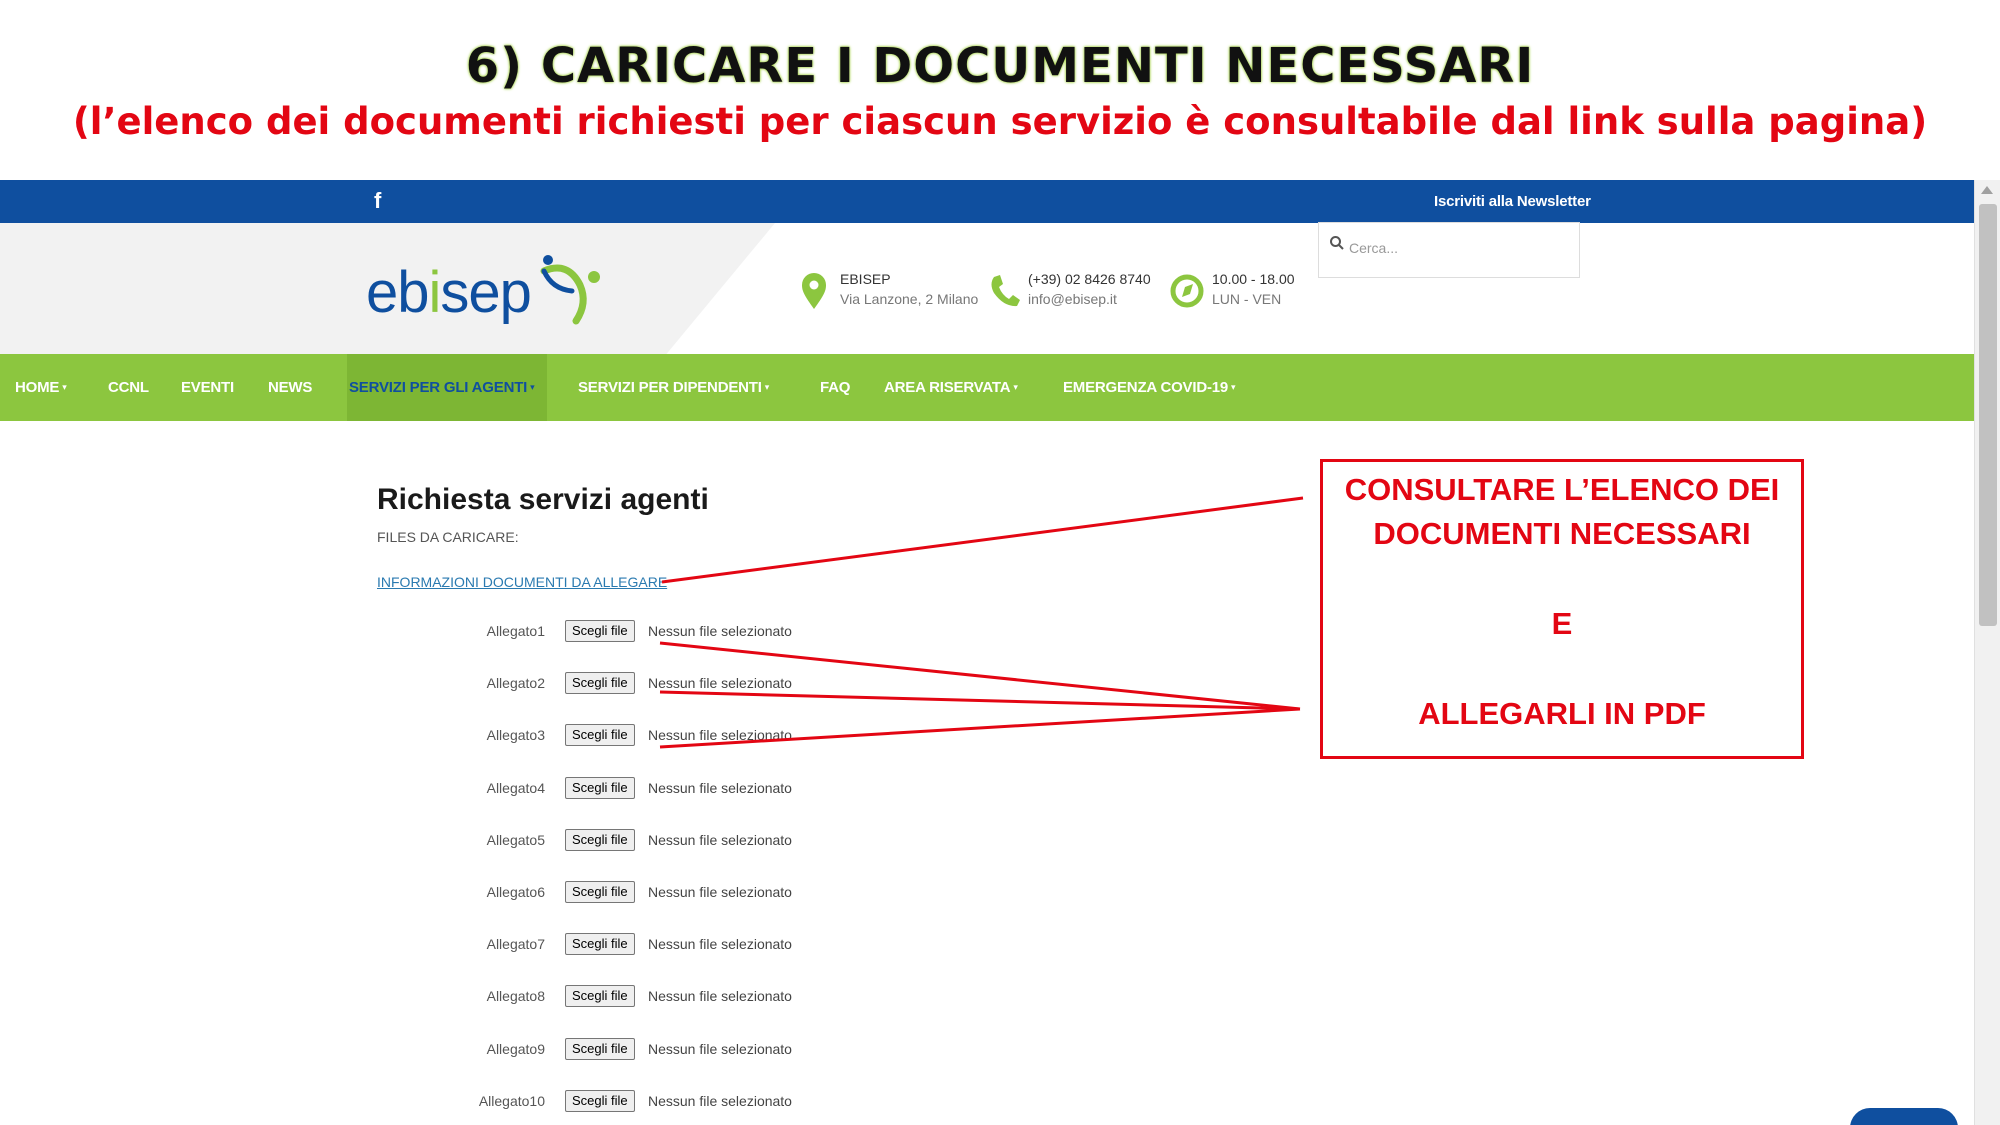  I want to click on documents-info-link: INFORMAZIONI DOCUMENTI DA ALLEGARE, so click(522, 582).